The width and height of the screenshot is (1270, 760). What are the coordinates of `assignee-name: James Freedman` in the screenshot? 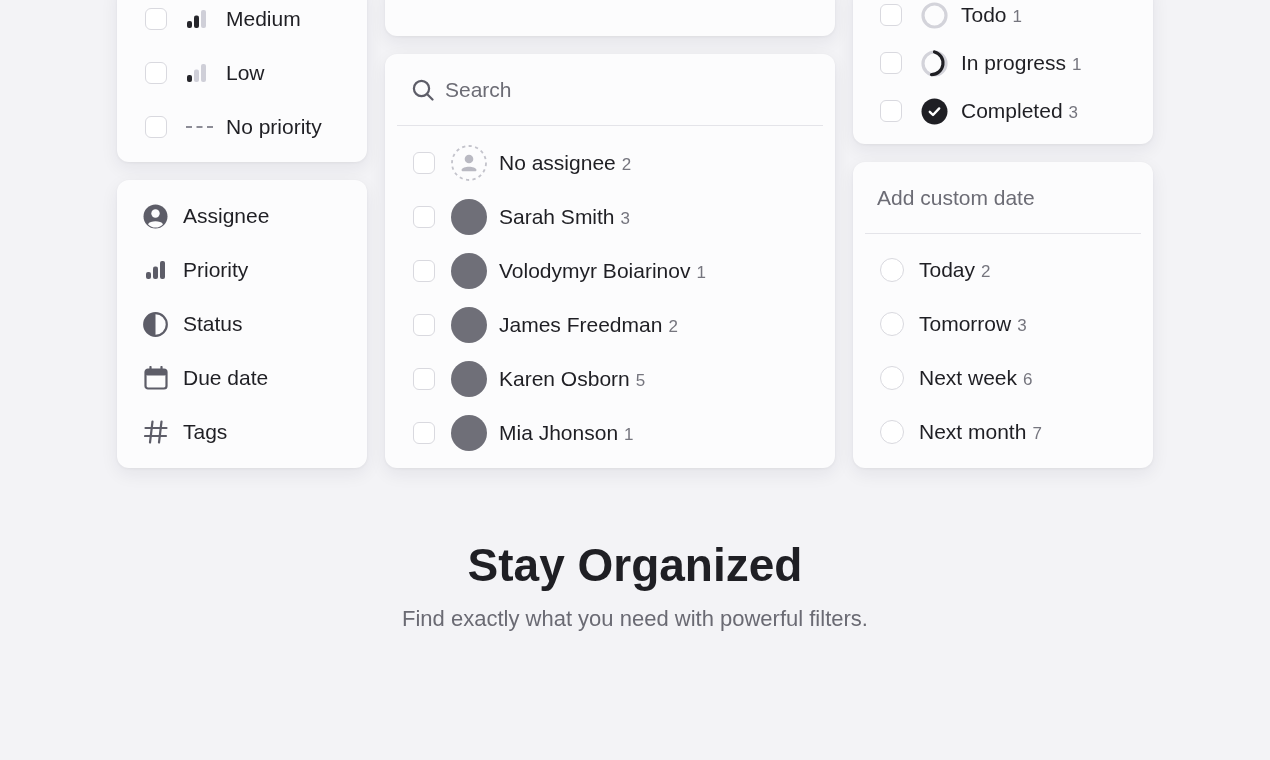 It's located at (581, 325).